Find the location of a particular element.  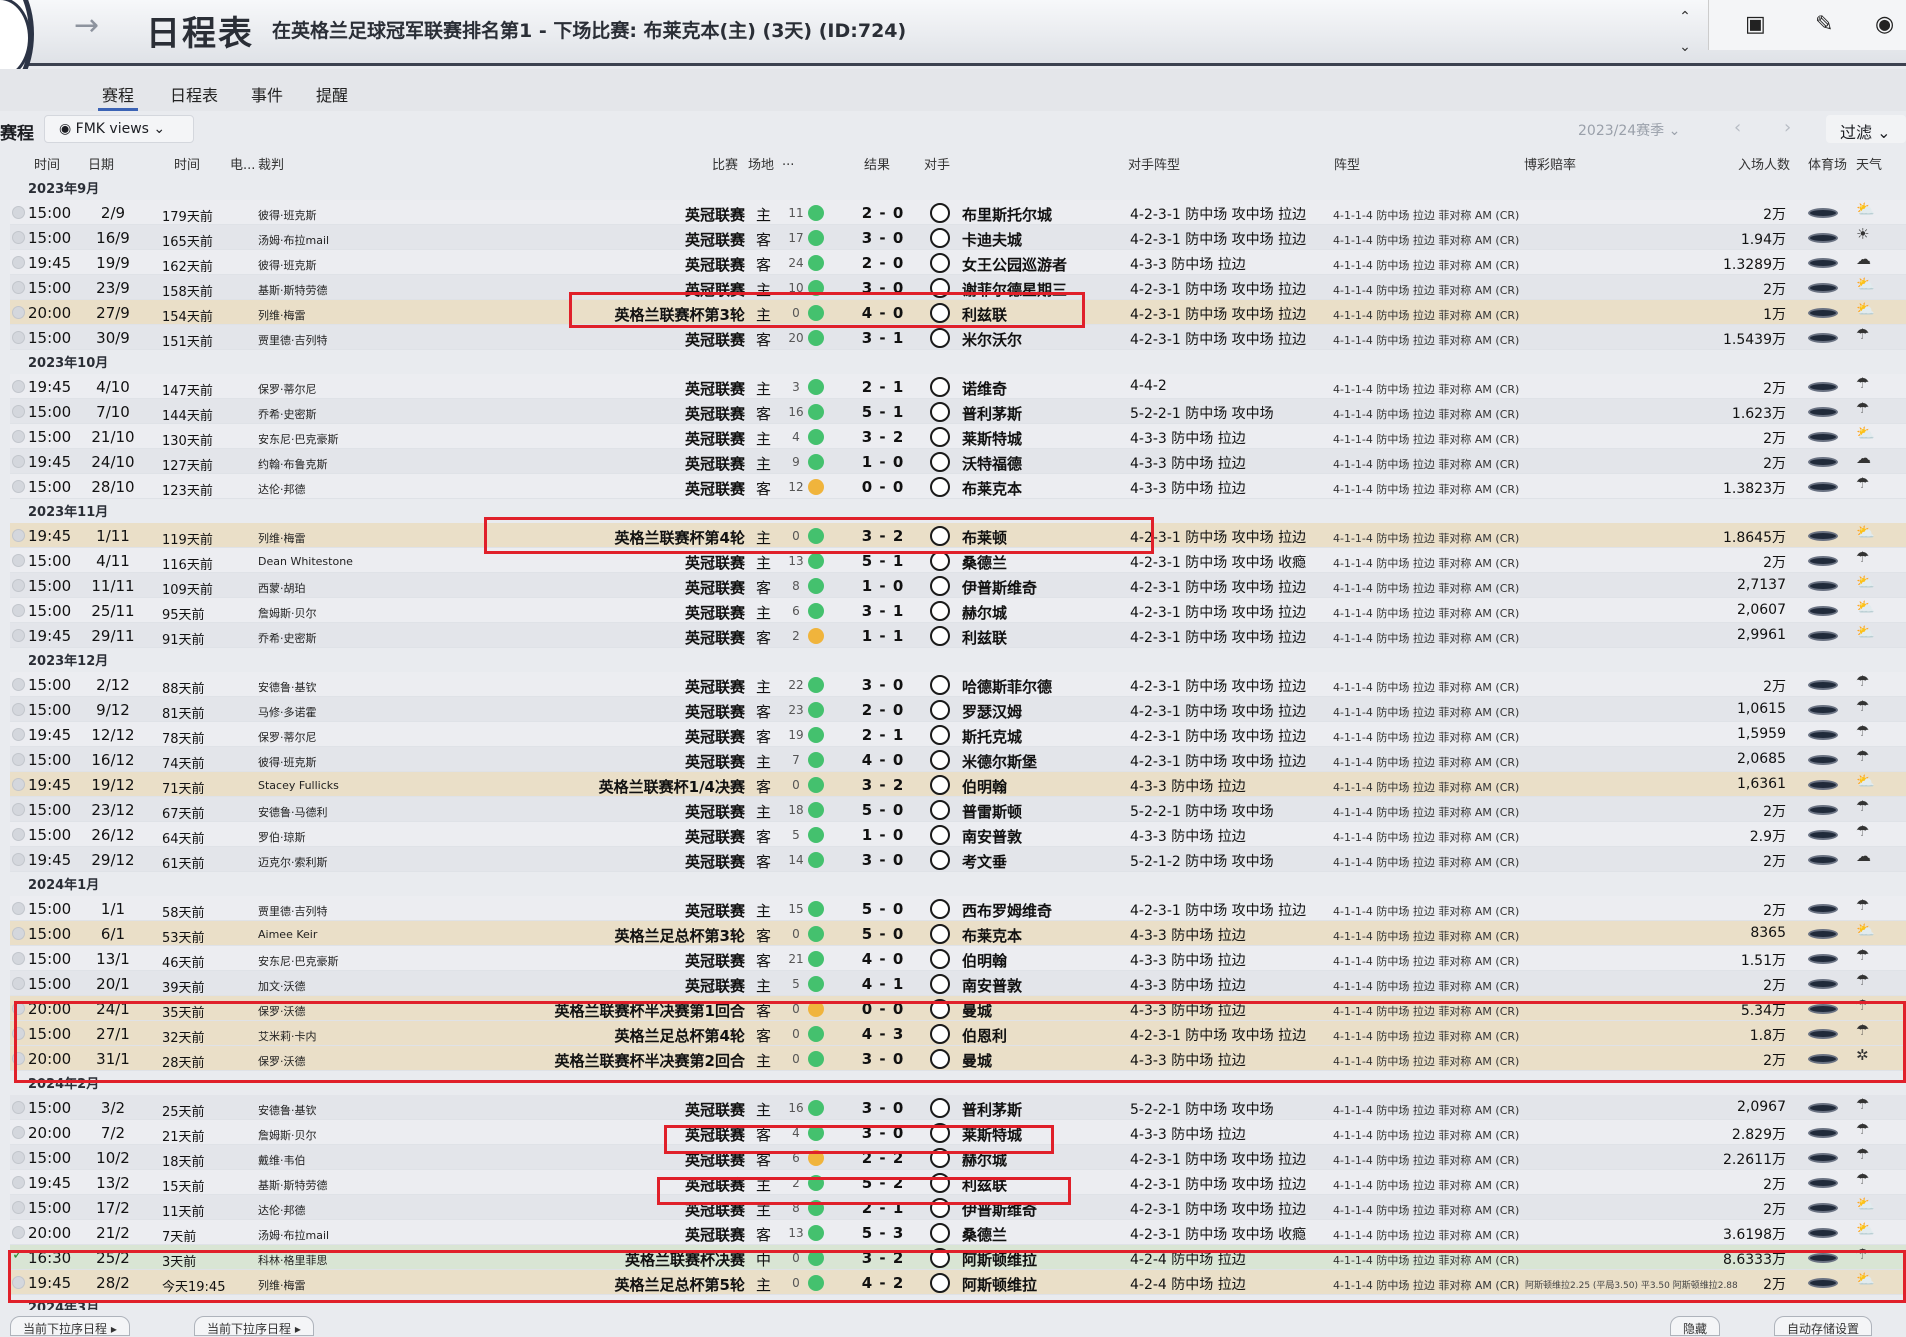

col-opp-formation: 对手阵型 is located at coordinates (1154, 163).